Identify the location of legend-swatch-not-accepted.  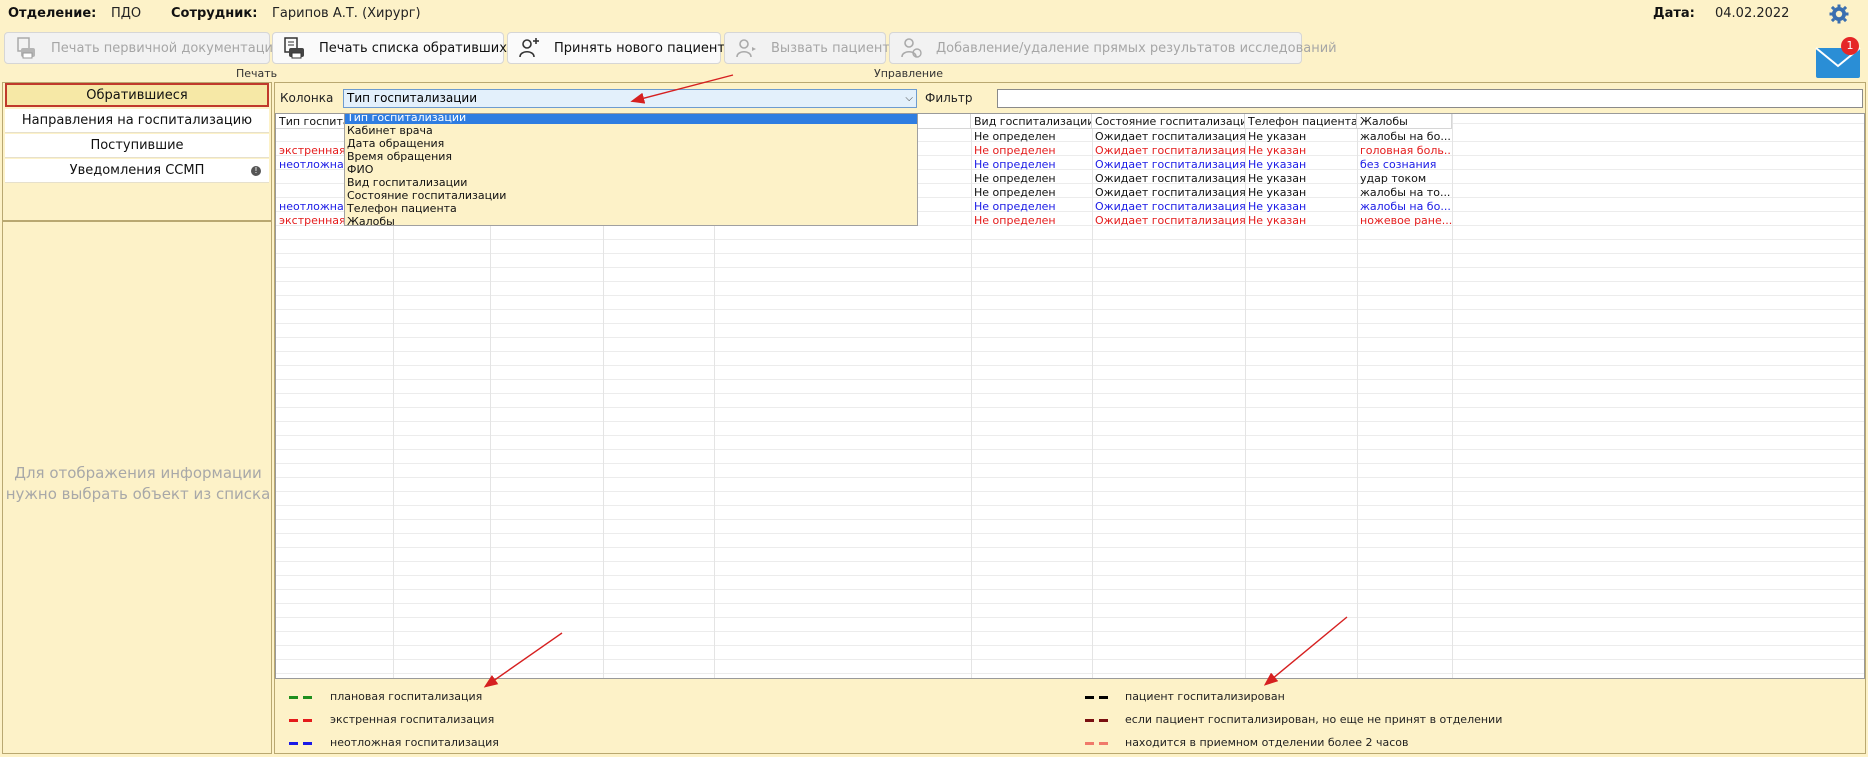
(1097, 720).